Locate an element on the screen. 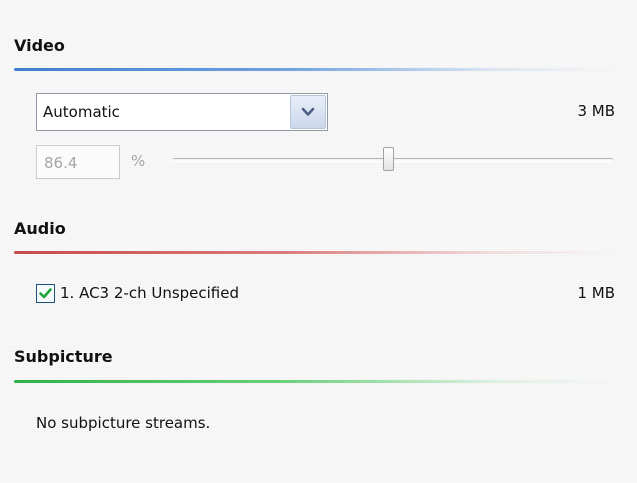  dropdown-button is located at coordinates (308, 112).